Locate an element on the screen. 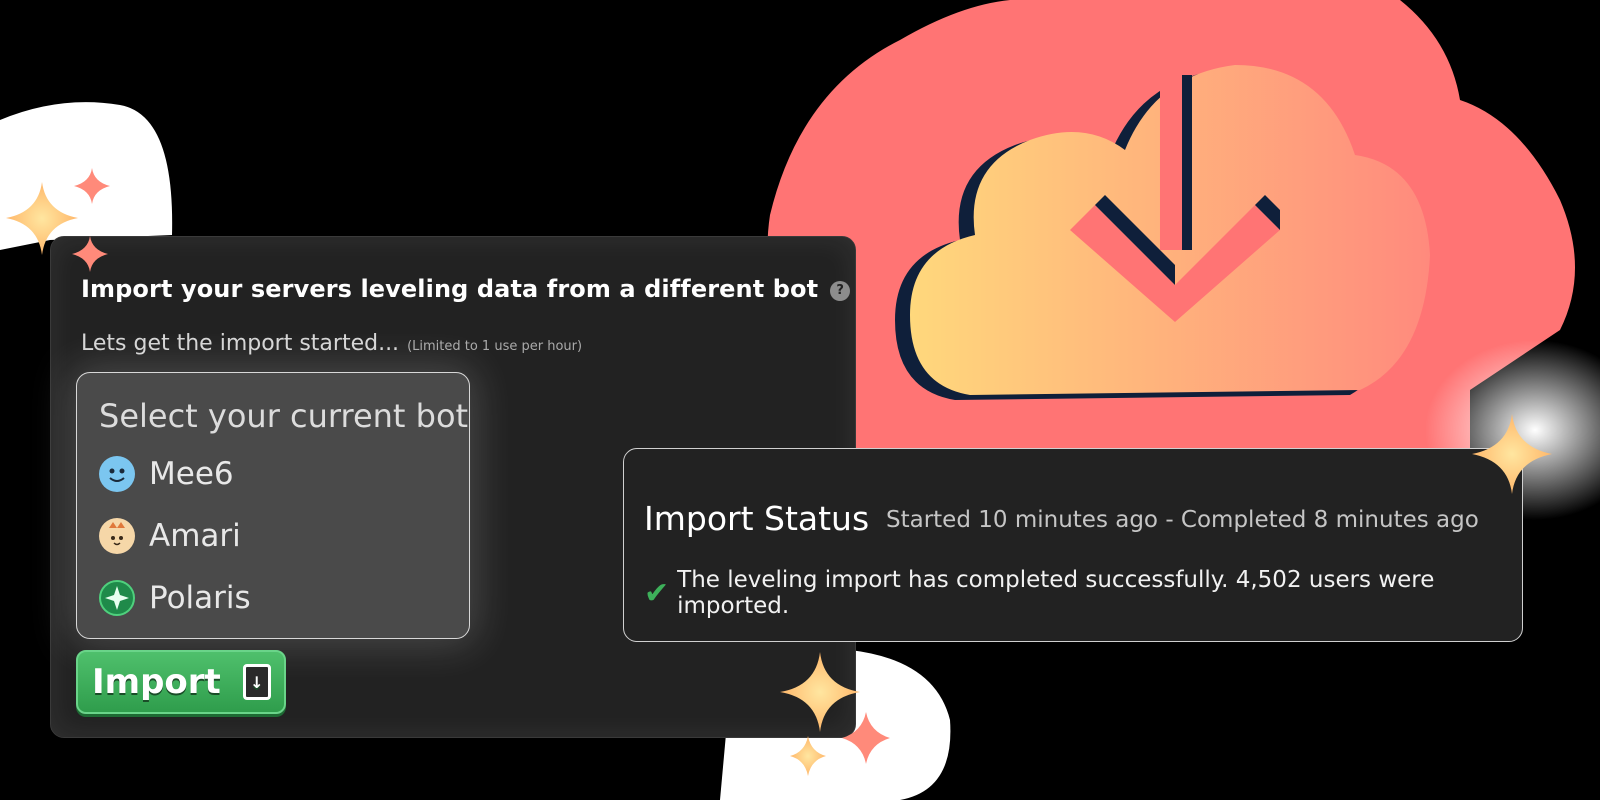 The height and width of the screenshot is (800, 1600). bot-name: Amari is located at coordinates (195, 536).